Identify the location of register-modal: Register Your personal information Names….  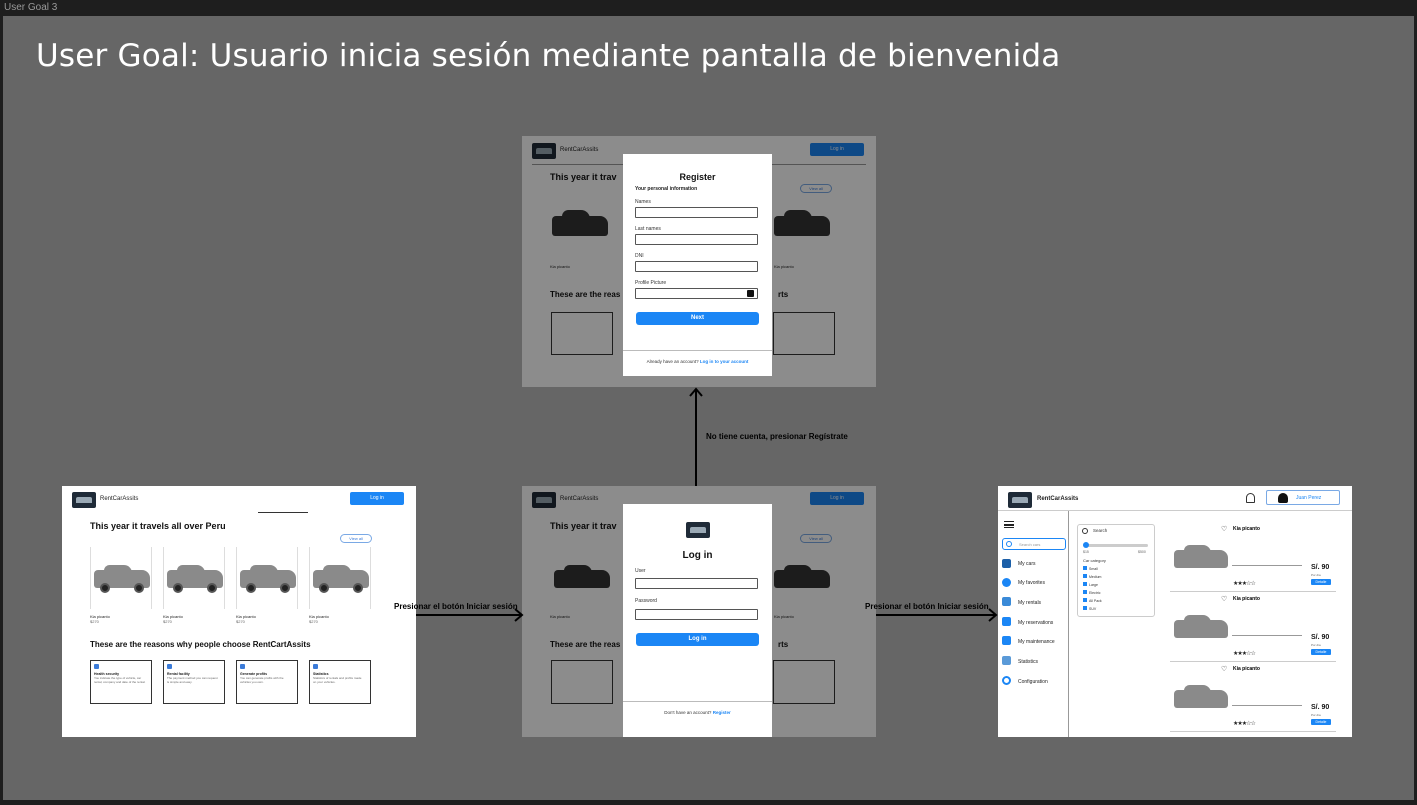
(697, 265).